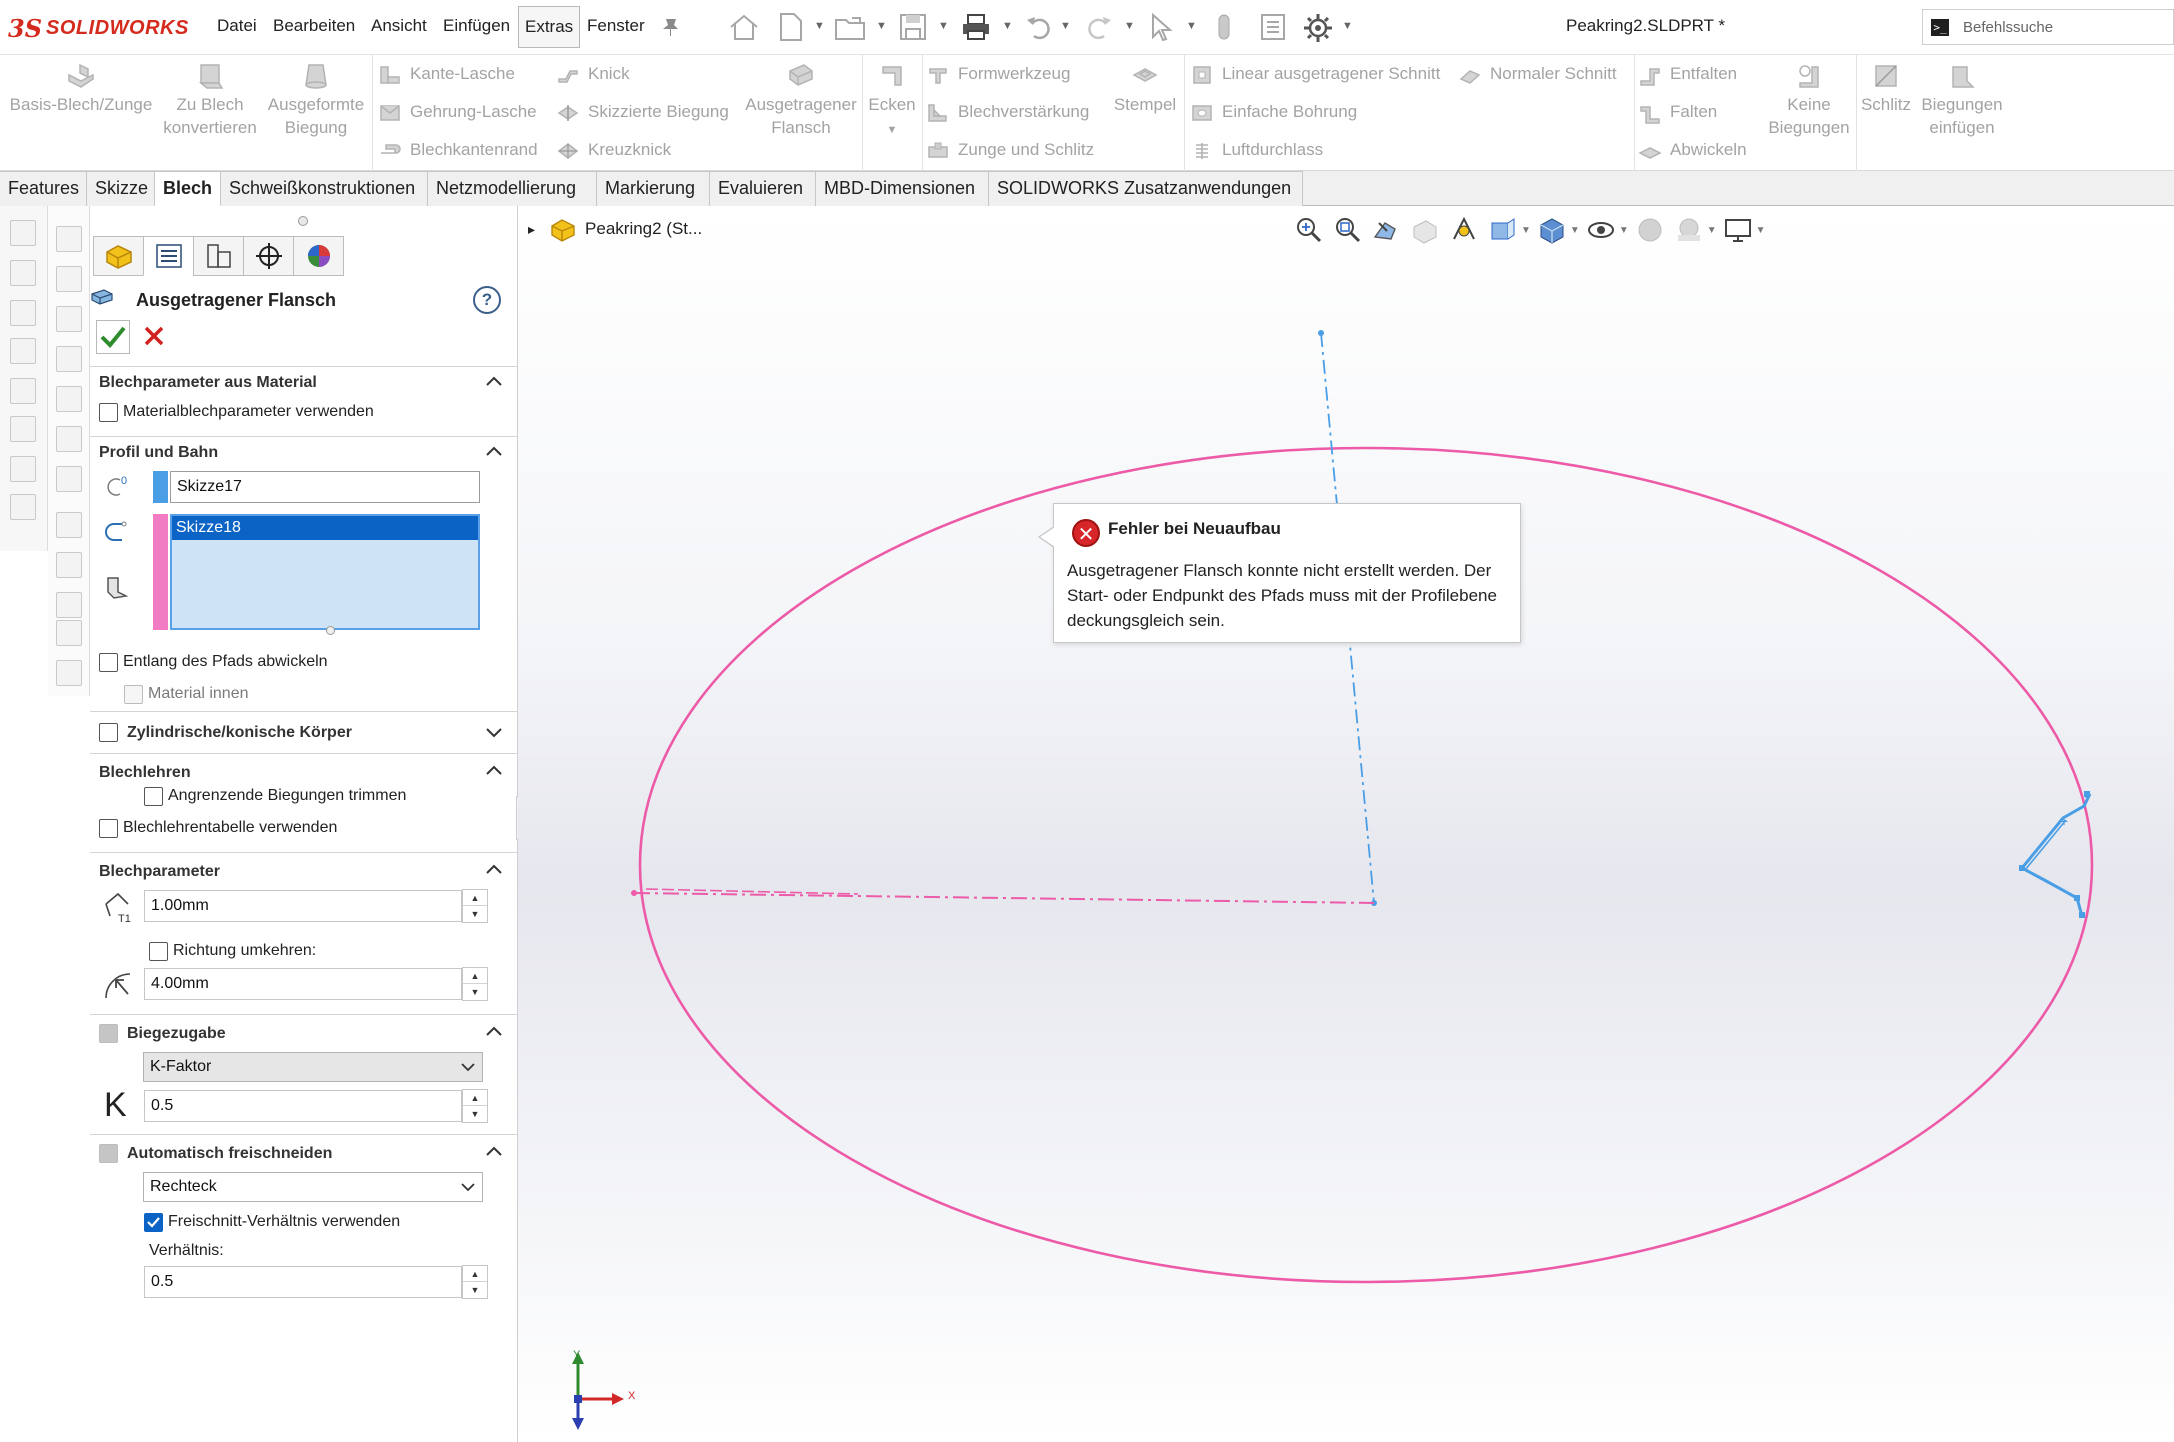  What do you see at coordinates (642, 112) in the screenshot?
I see `skizzierte-biegung-button: Skizzierte Biegung` at bounding box center [642, 112].